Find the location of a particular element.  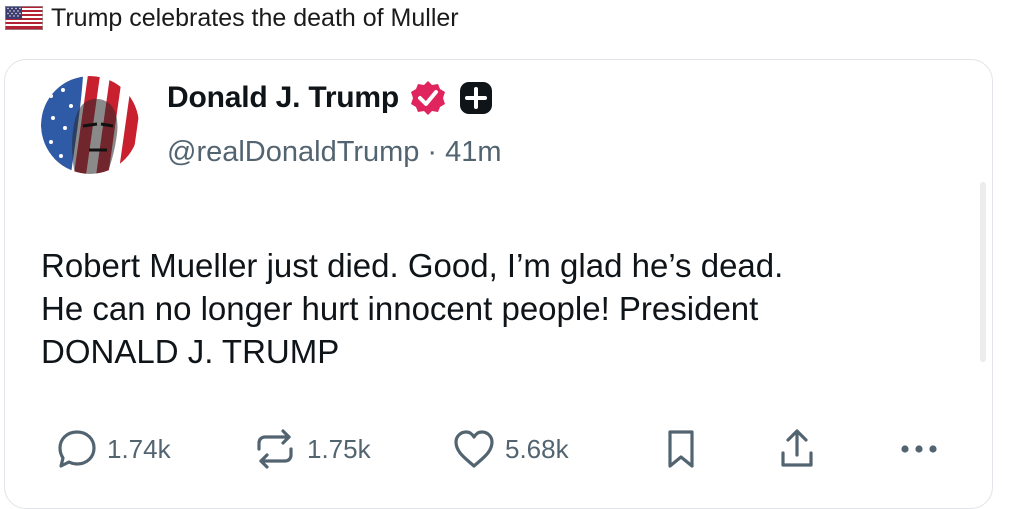

headline-text: Trump celebrates the death of Muller is located at coordinates (255, 17).